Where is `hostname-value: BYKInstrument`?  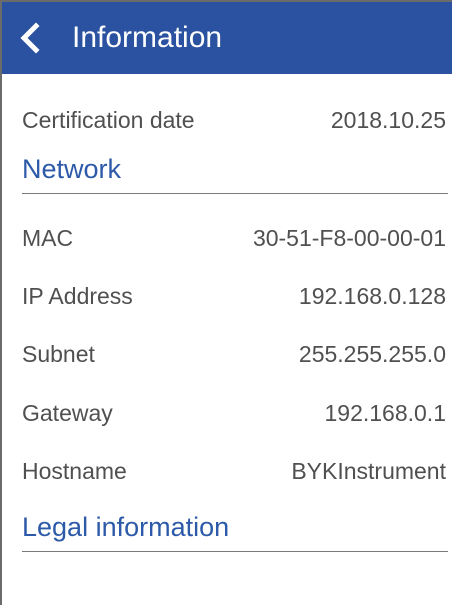 hostname-value: BYKInstrument is located at coordinates (368, 470).